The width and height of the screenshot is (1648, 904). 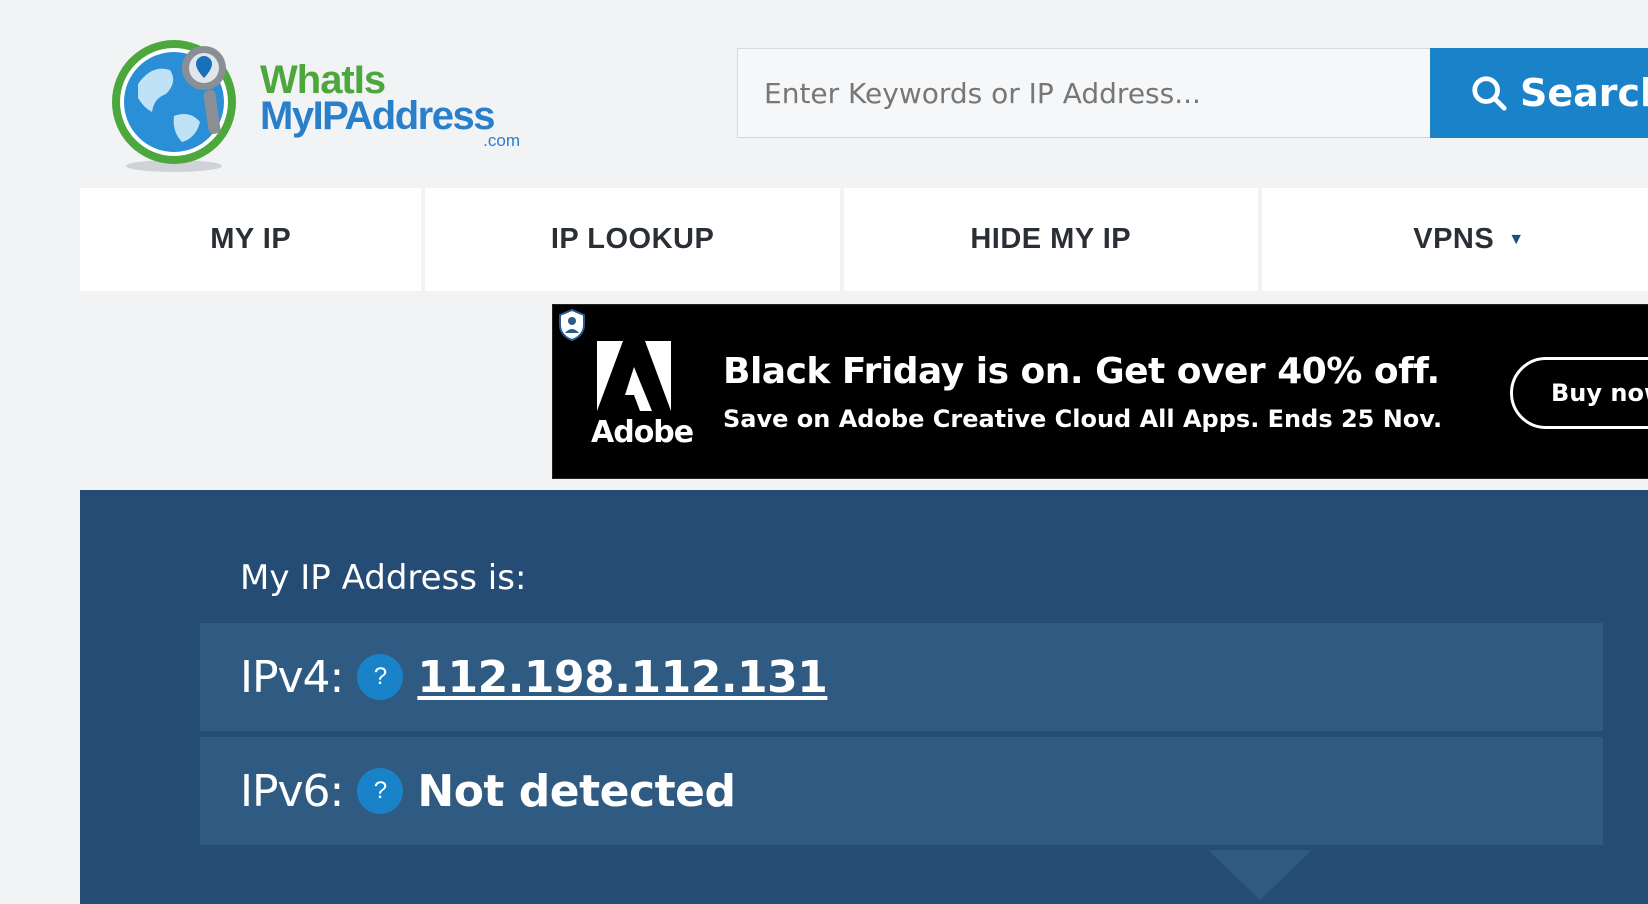 I want to click on site-logo: WhatIs MyIPAddress .com, so click(x=318, y=109).